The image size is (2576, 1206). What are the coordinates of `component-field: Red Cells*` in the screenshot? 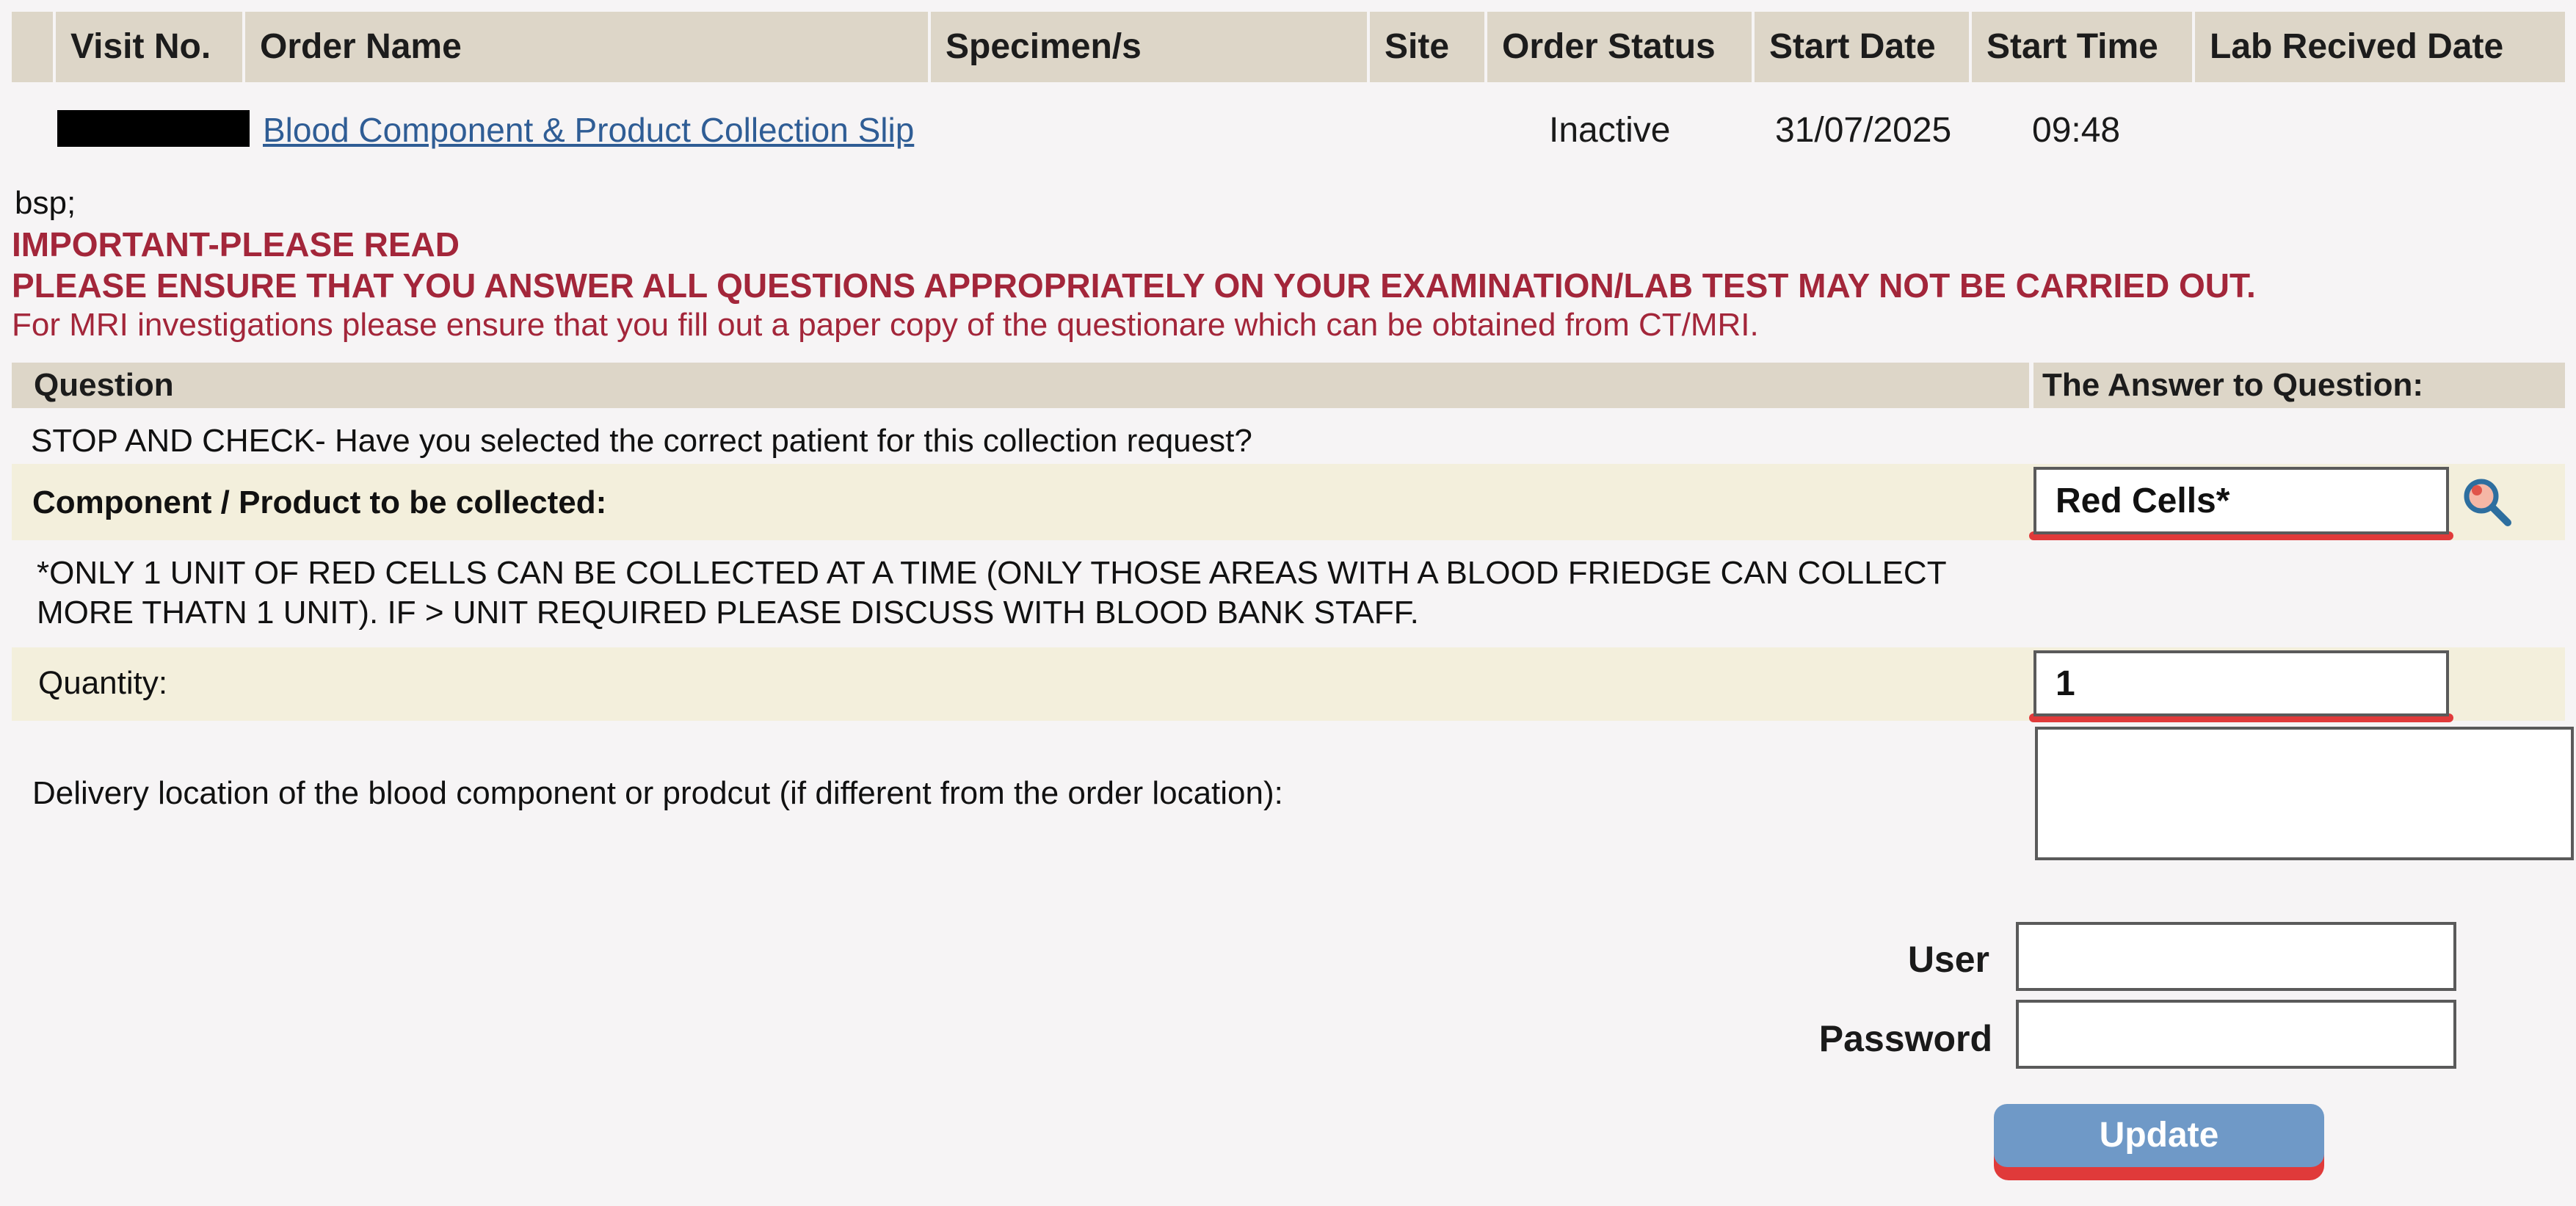 It's located at (2241, 501).